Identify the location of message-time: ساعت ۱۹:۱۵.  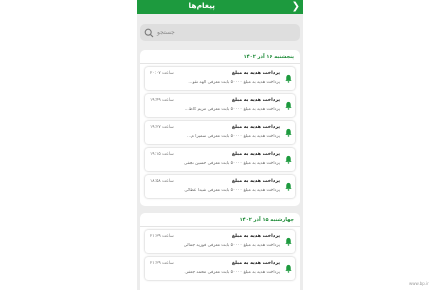
(162, 154).